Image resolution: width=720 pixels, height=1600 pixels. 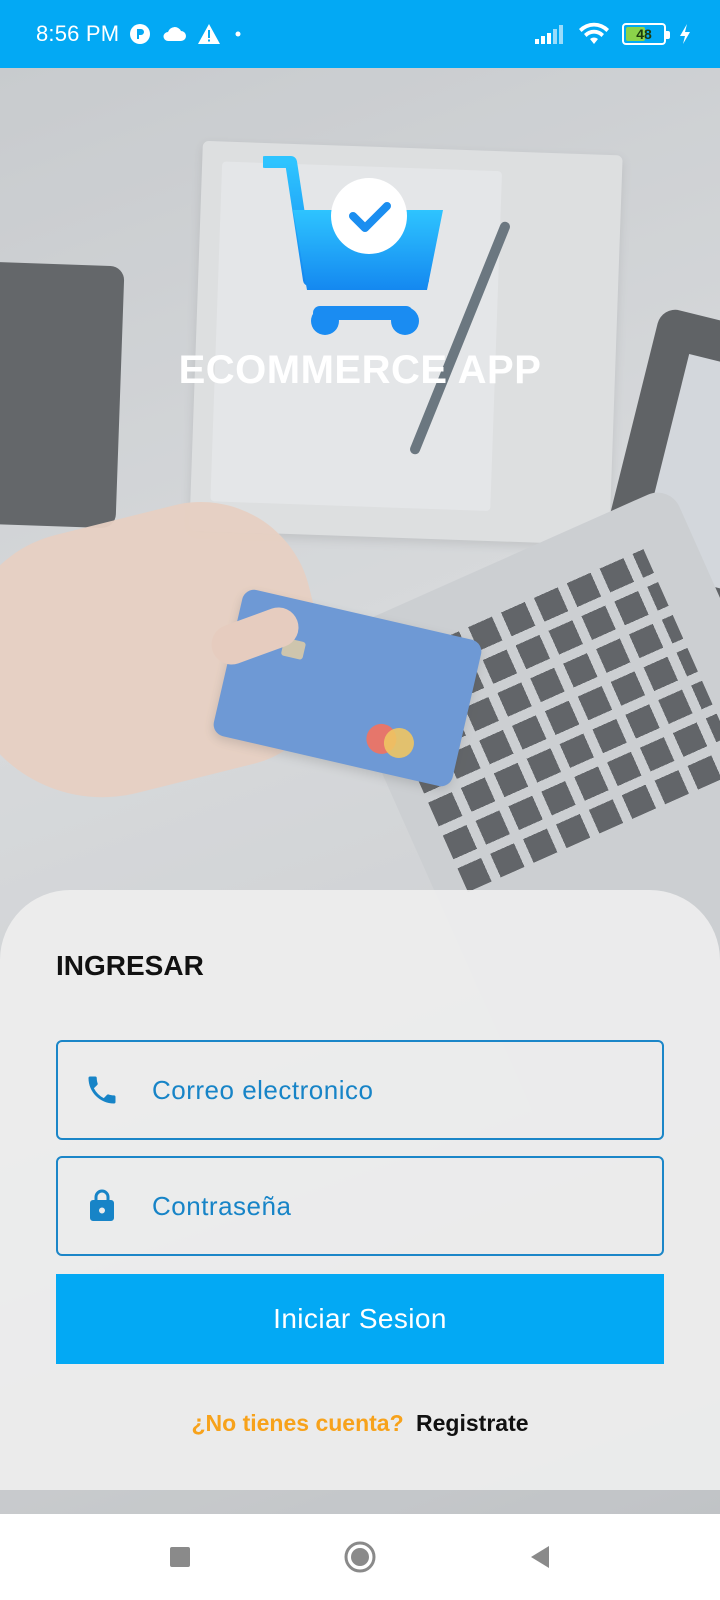 I want to click on signal-icon, so click(x=550, y=34).